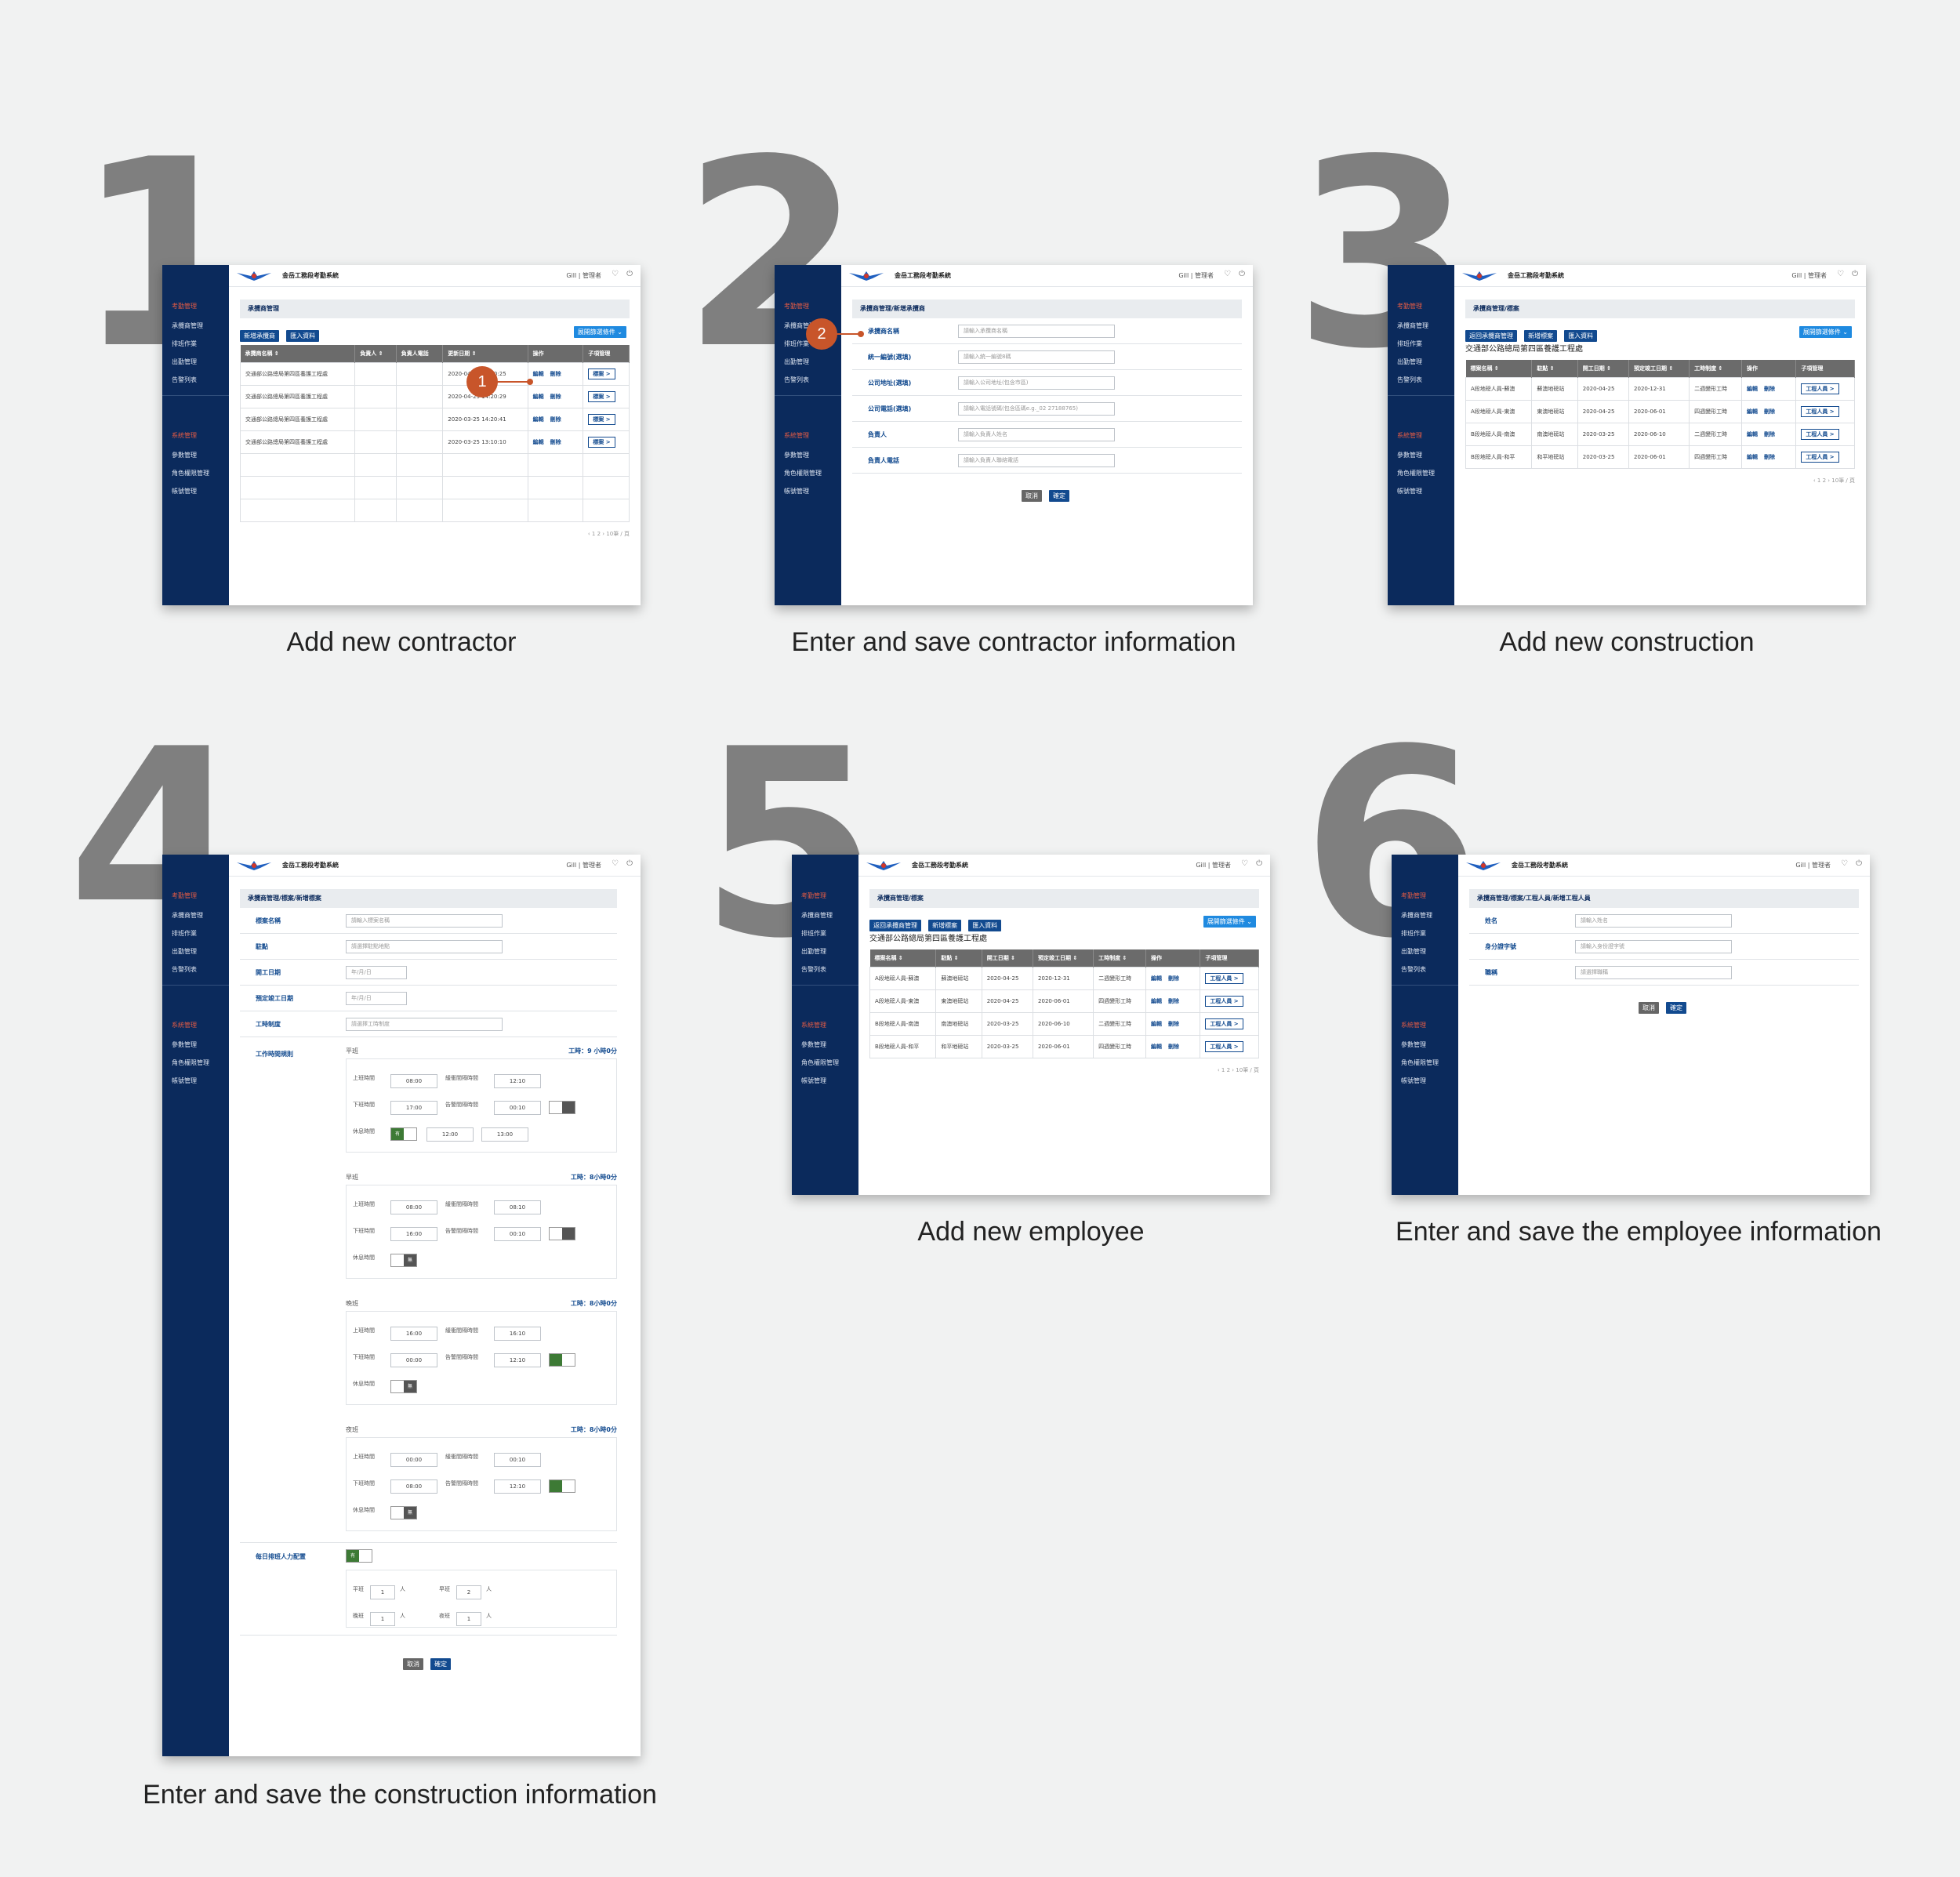  I want to click on sub-button: 標案 >, so click(601, 373).